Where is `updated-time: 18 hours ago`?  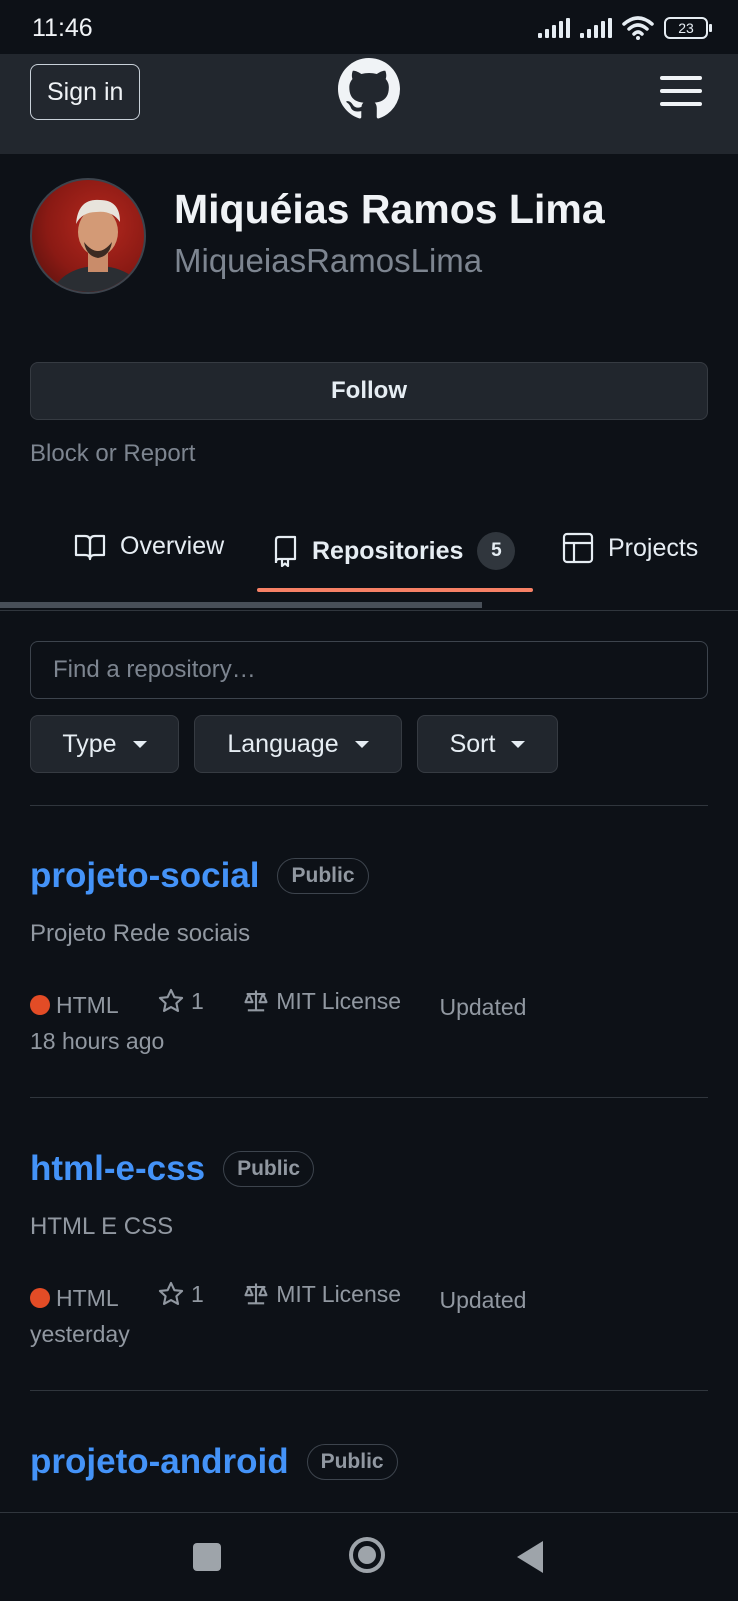
updated-time: 18 hours ago is located at coordinates (97, 1041).